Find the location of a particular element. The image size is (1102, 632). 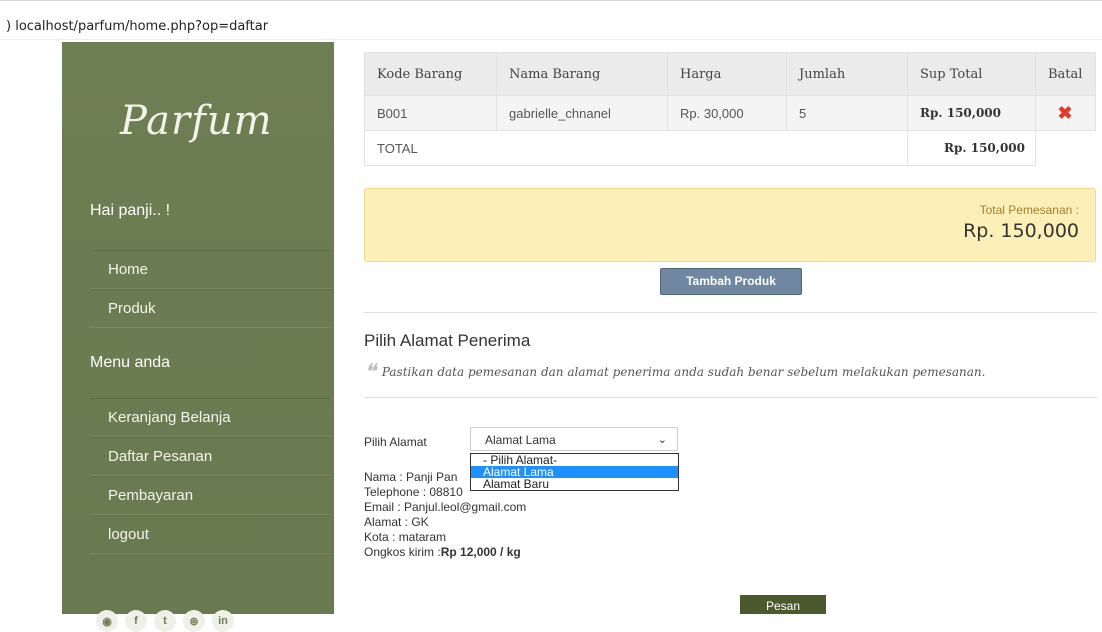

delete-x-icon: ✖ is located at coordinates (1064, 113).